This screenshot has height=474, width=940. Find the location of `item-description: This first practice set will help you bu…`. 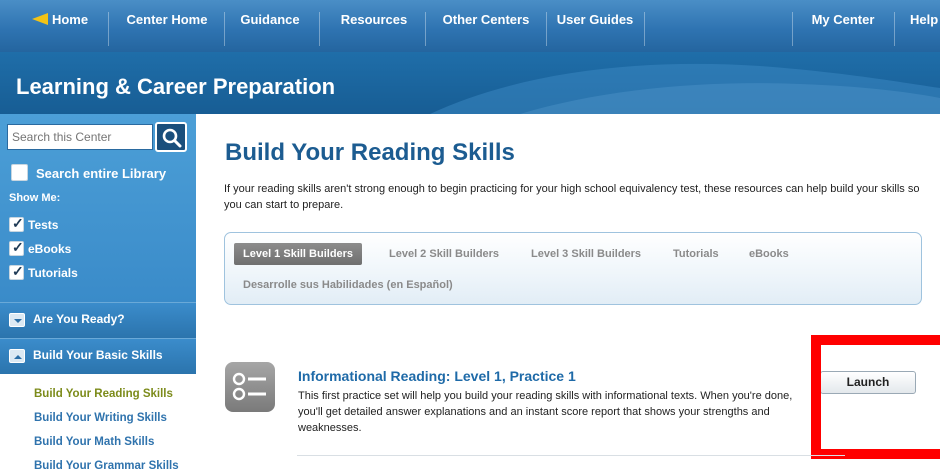

item-description: This first practice set will help you bu… is located at coordinates (545, 412).